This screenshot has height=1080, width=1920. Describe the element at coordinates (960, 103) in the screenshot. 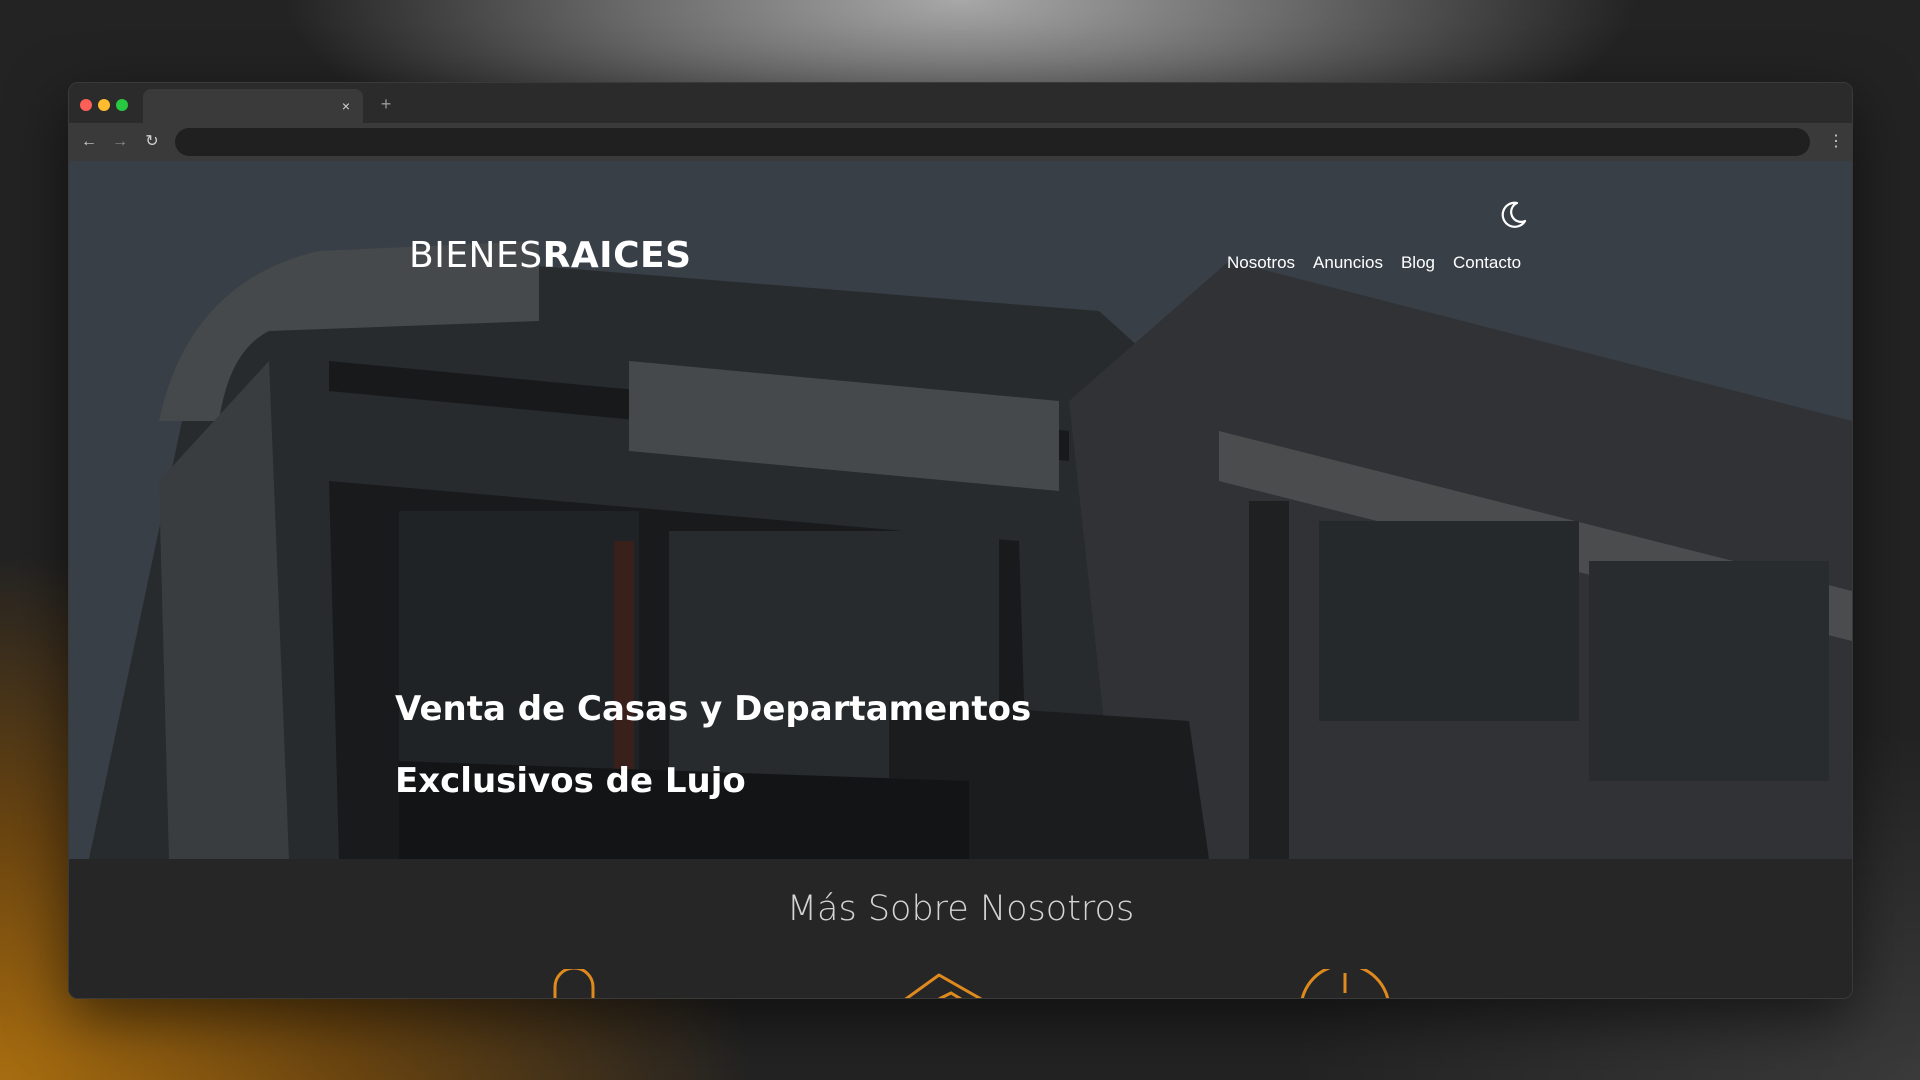

I see `tab-bar: × +` at that location.